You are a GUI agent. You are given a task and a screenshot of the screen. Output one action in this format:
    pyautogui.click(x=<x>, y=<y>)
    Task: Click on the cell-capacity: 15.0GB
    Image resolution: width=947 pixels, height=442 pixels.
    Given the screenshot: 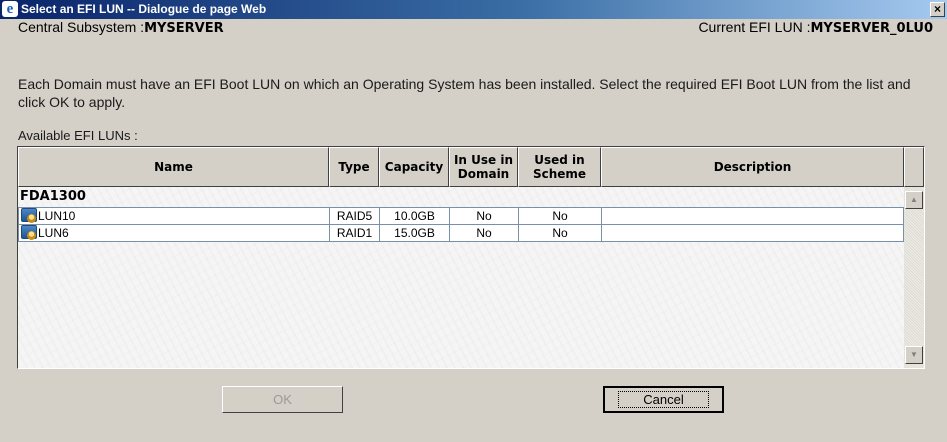 What is the action you would take?
    pyautogui.click(x=414, y=233)
    